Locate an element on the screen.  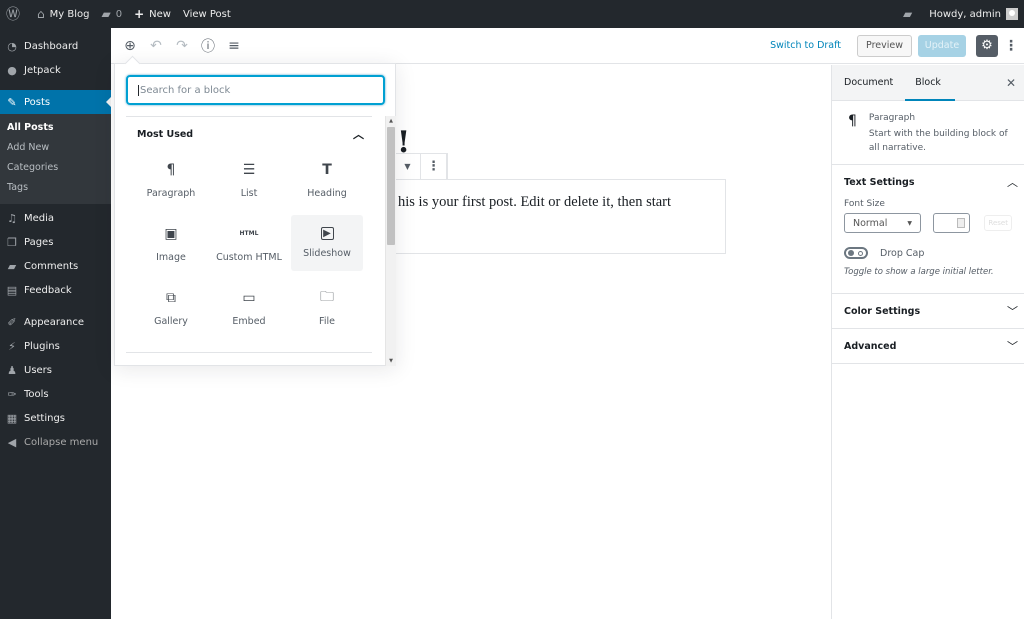
scroll-up-arrow: ▲ is located at coordinates (391, 121).